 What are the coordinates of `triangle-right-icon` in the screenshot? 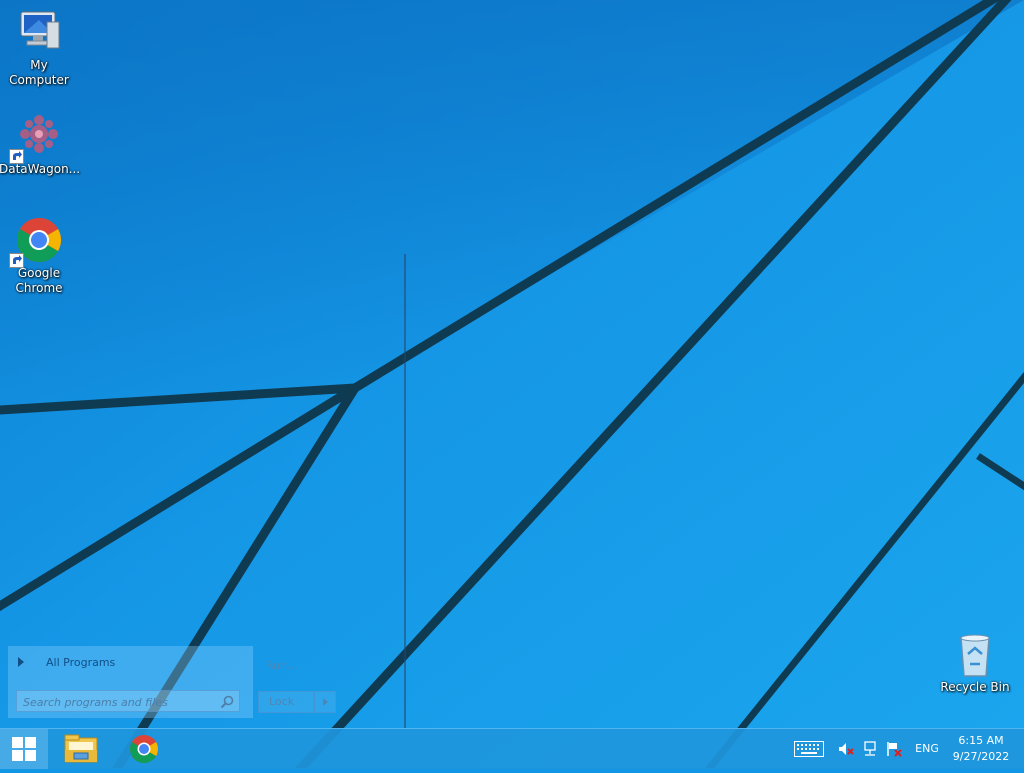 It's located at (21, 662).